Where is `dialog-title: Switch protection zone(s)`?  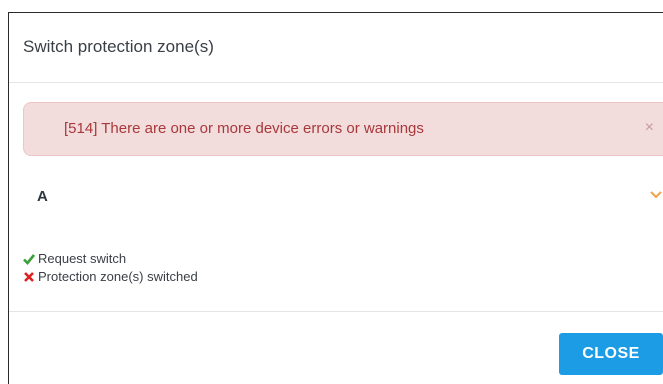
dialog-title: Switch protection zone(s) is located at coordinates (118, 46).